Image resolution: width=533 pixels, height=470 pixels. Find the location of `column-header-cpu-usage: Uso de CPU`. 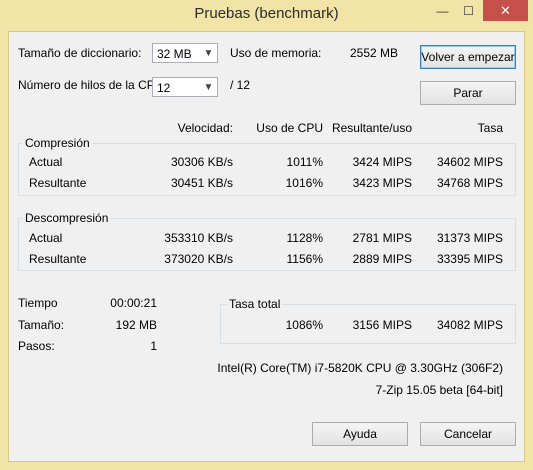

column-header-cpu-usage: Uso de CPU is located at coordinates (289, 128).